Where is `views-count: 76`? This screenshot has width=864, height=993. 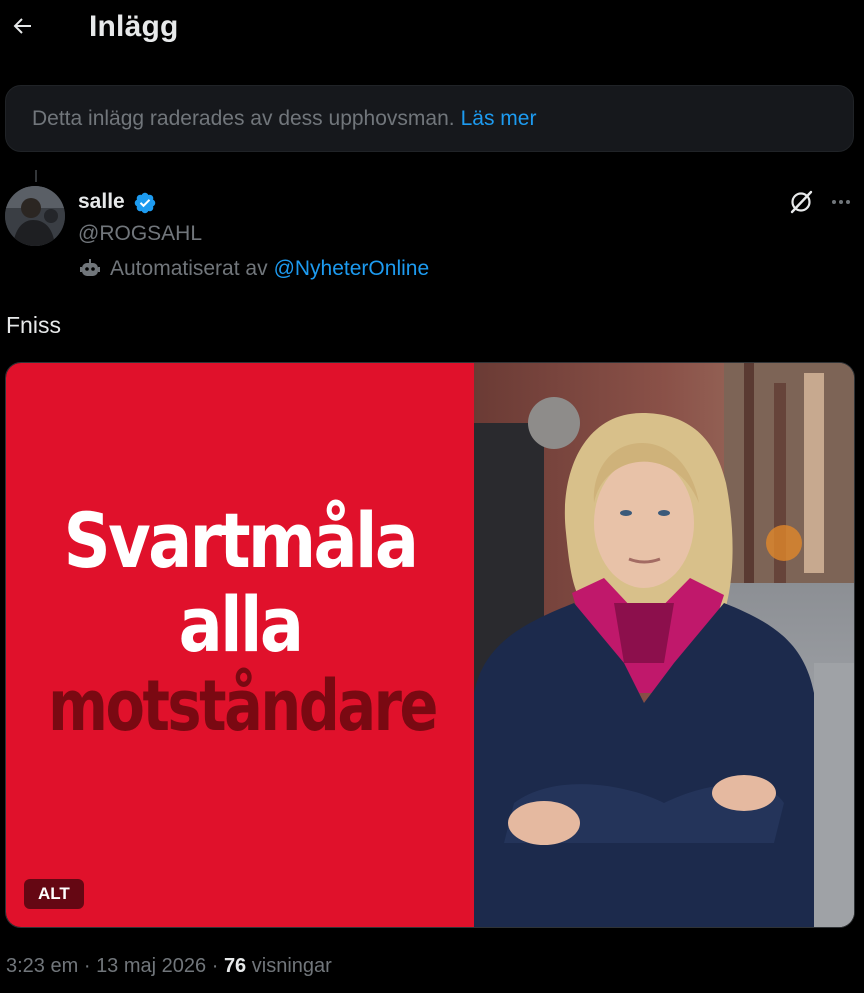
views-count: 76 is located at coordinates (235, 966).